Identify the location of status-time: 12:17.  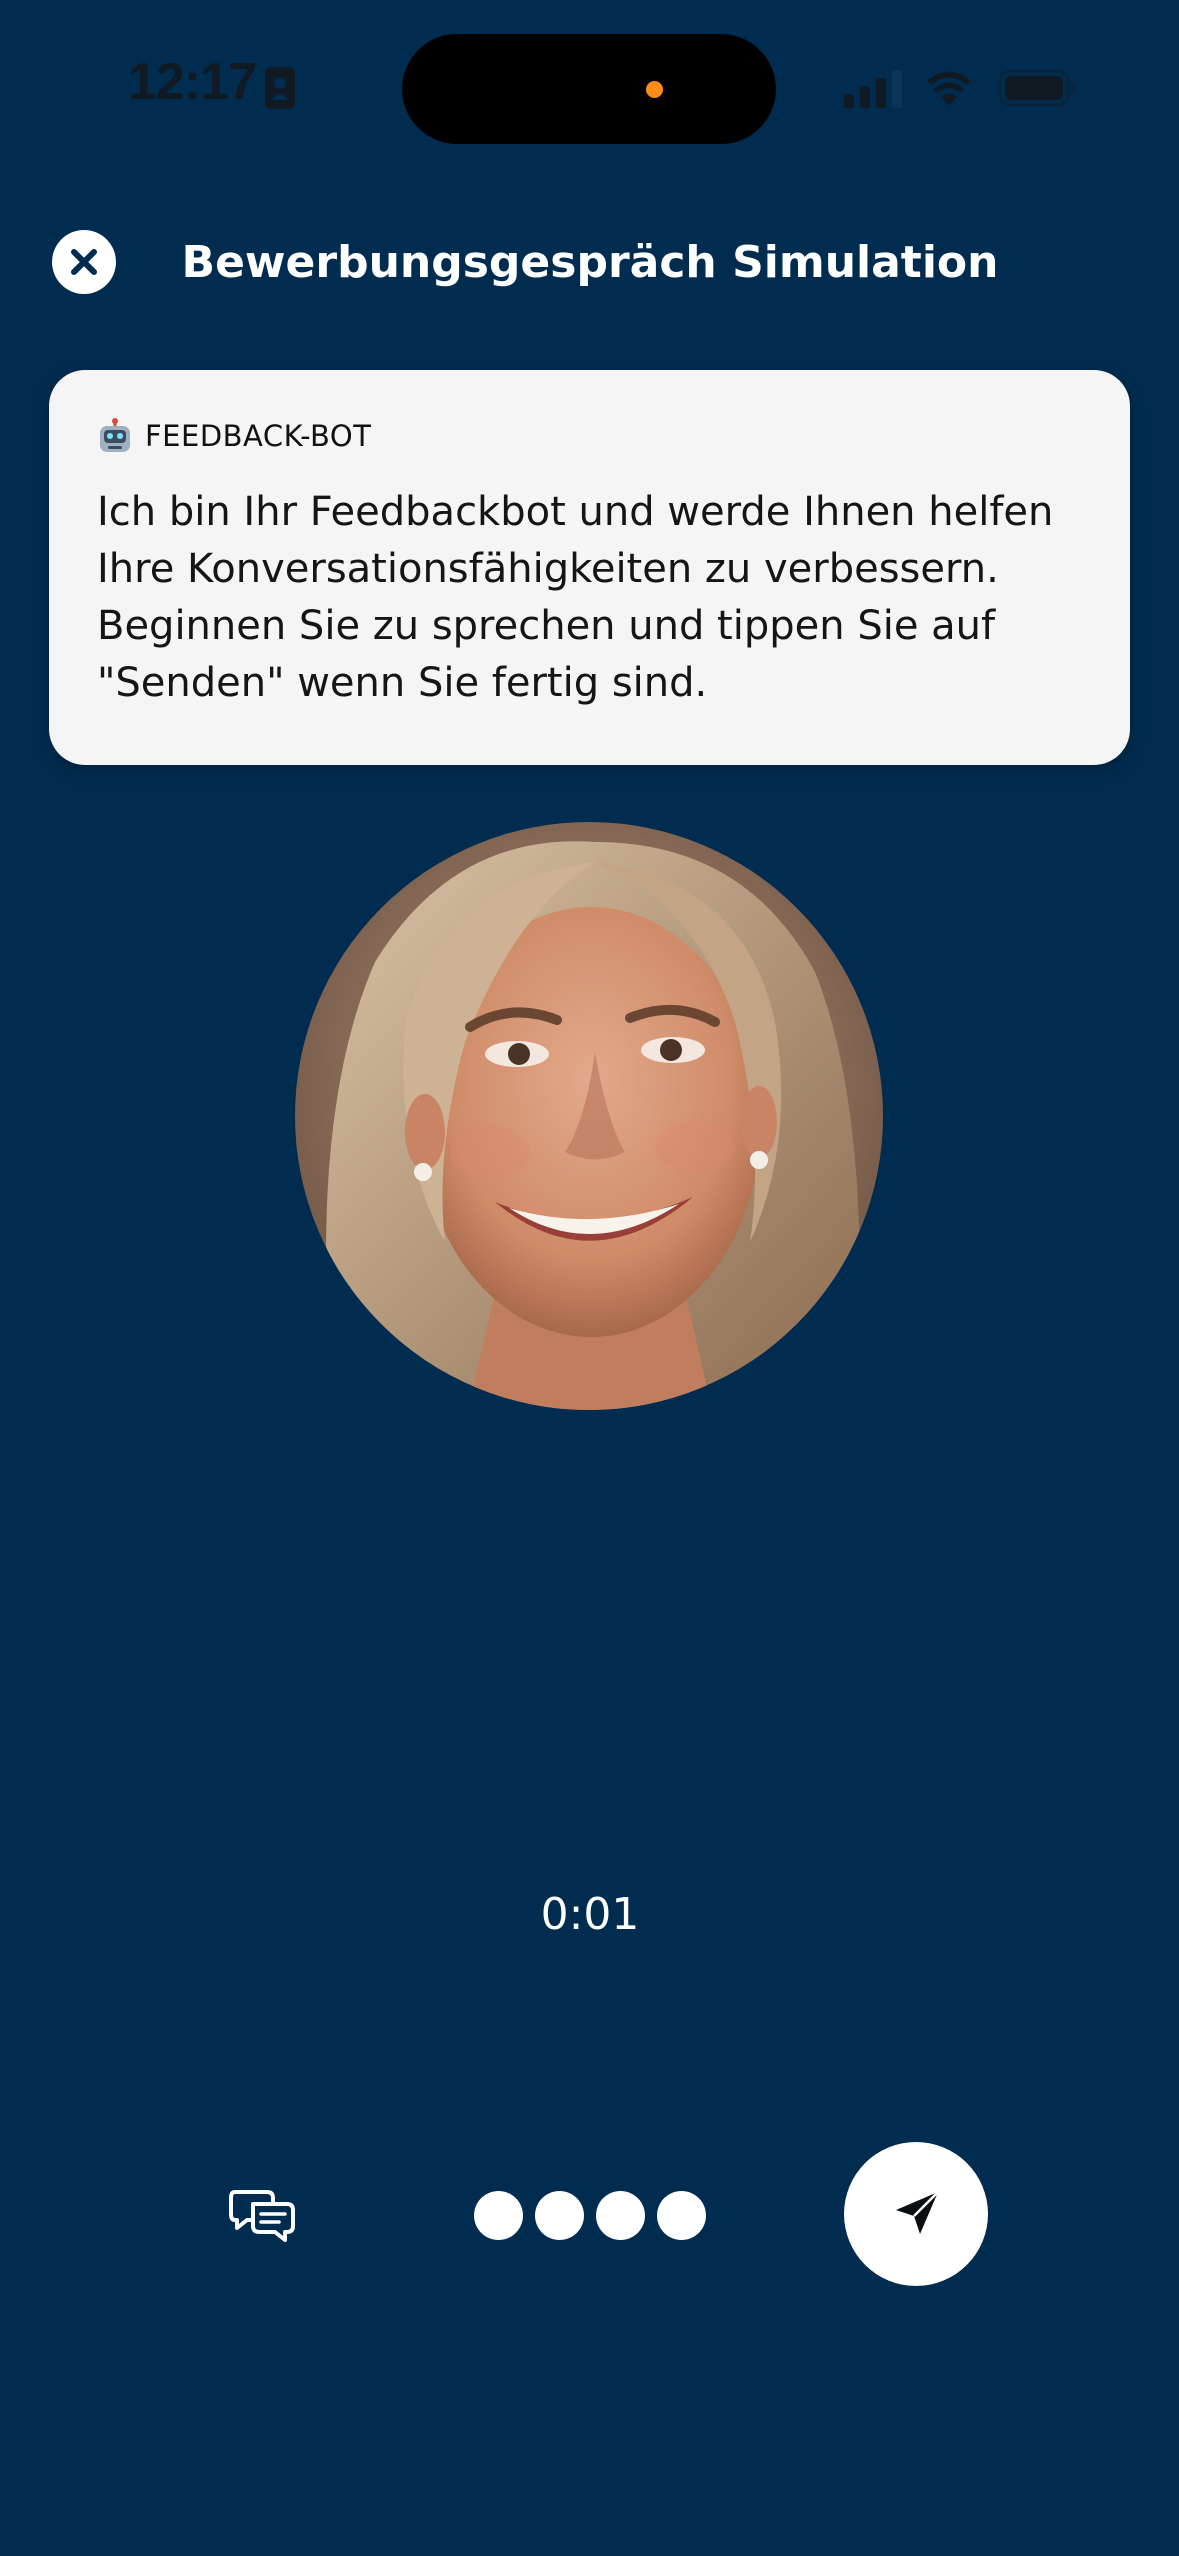
(192, 82).